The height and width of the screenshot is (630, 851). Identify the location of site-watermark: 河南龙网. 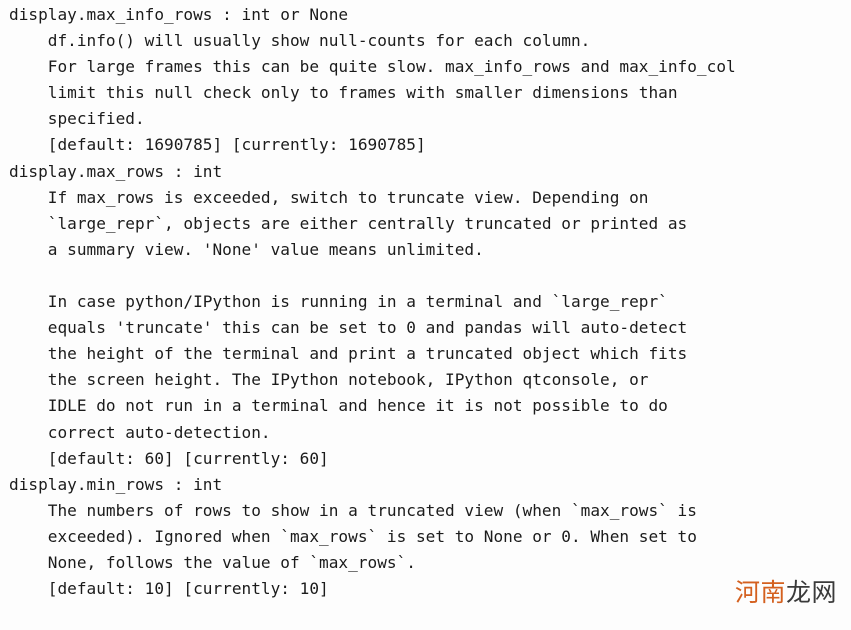
(786, 593).